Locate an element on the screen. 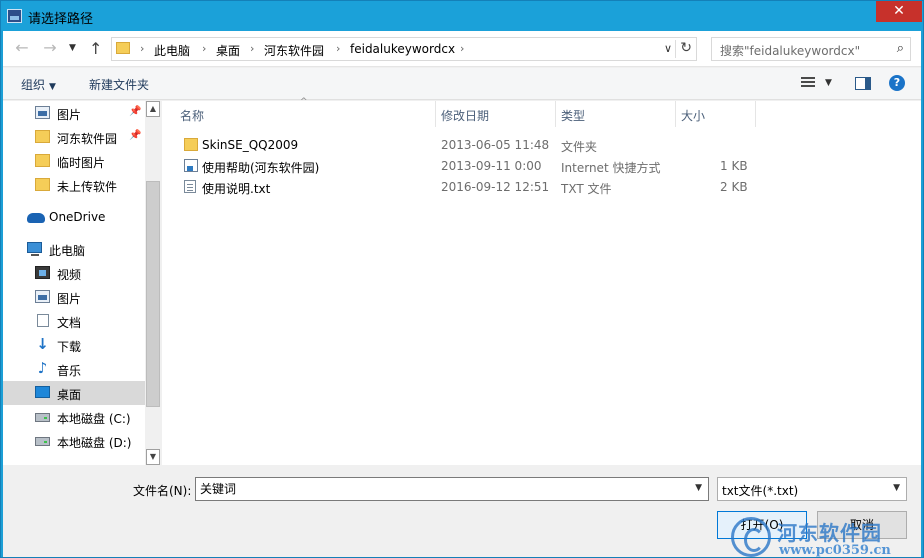  sidebar-item-videos: 视频 is located at coordinates (74, 273).